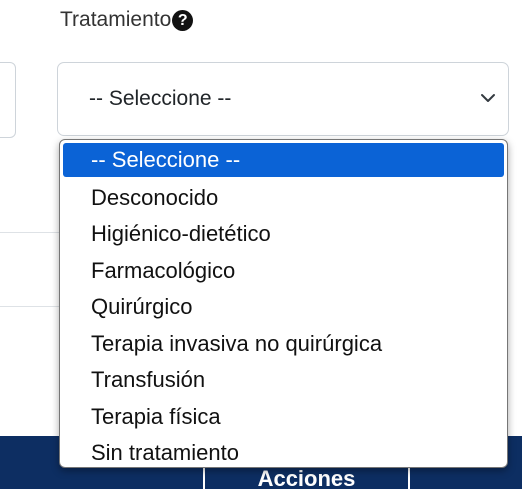 Image resolution: width=522 pixels, height=491 pixels. I want to click on question-circle-icon: ?, so click(183, 20).